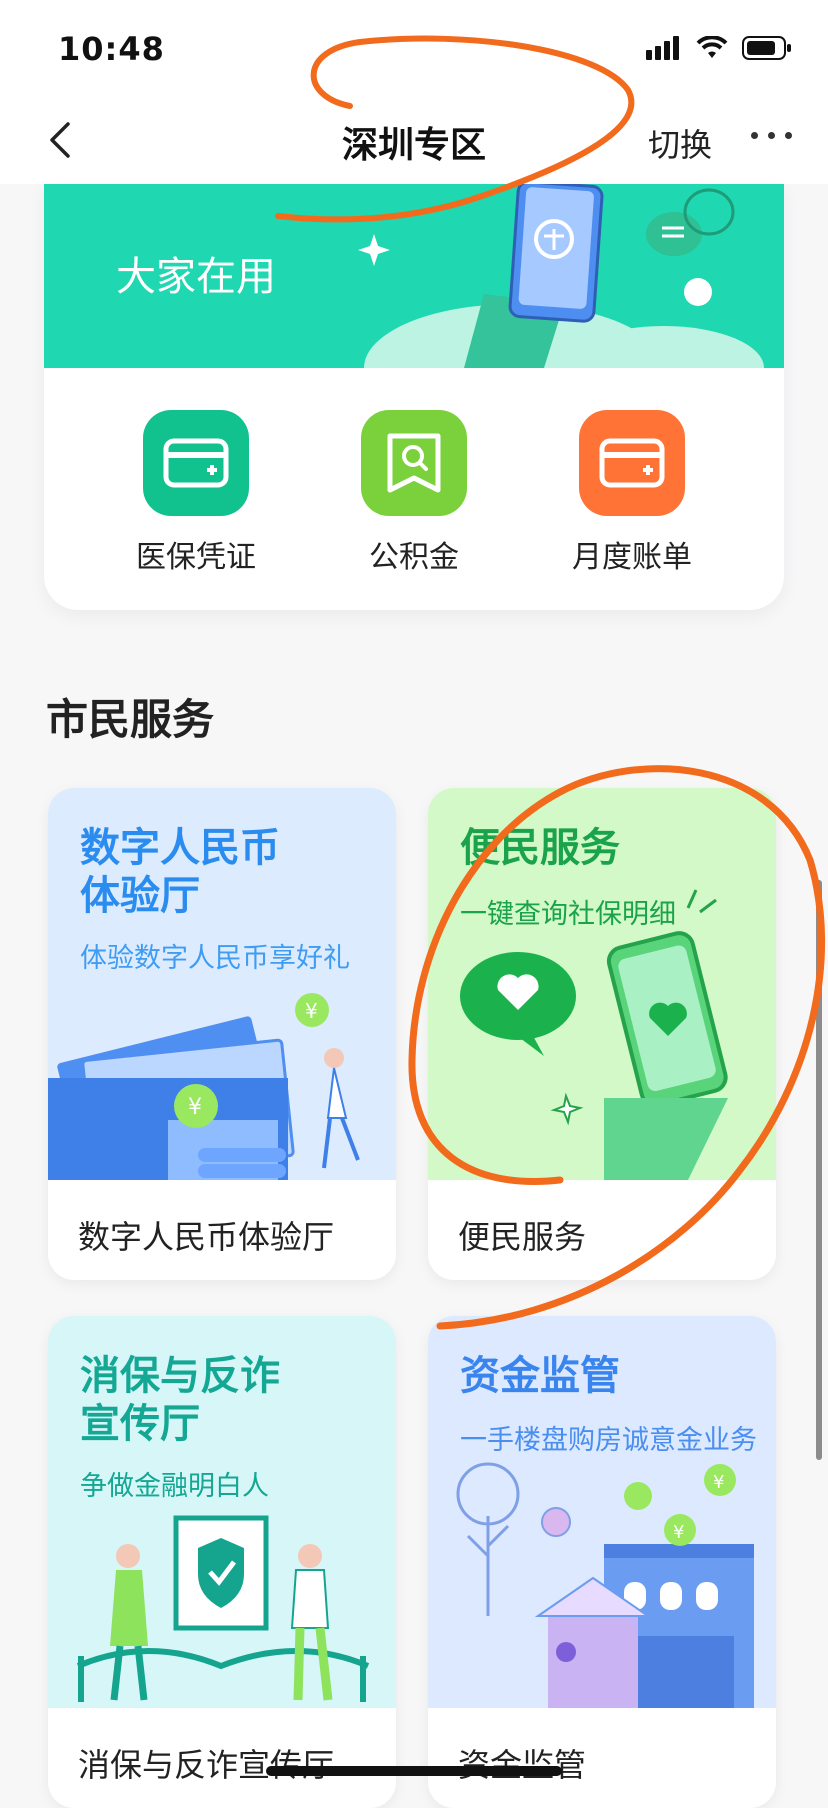 The width and height of the screenshot is (828, 1808). Describe the element at coordinates (771, 135) in the screenshot. I see `more-options-icon` at that location.